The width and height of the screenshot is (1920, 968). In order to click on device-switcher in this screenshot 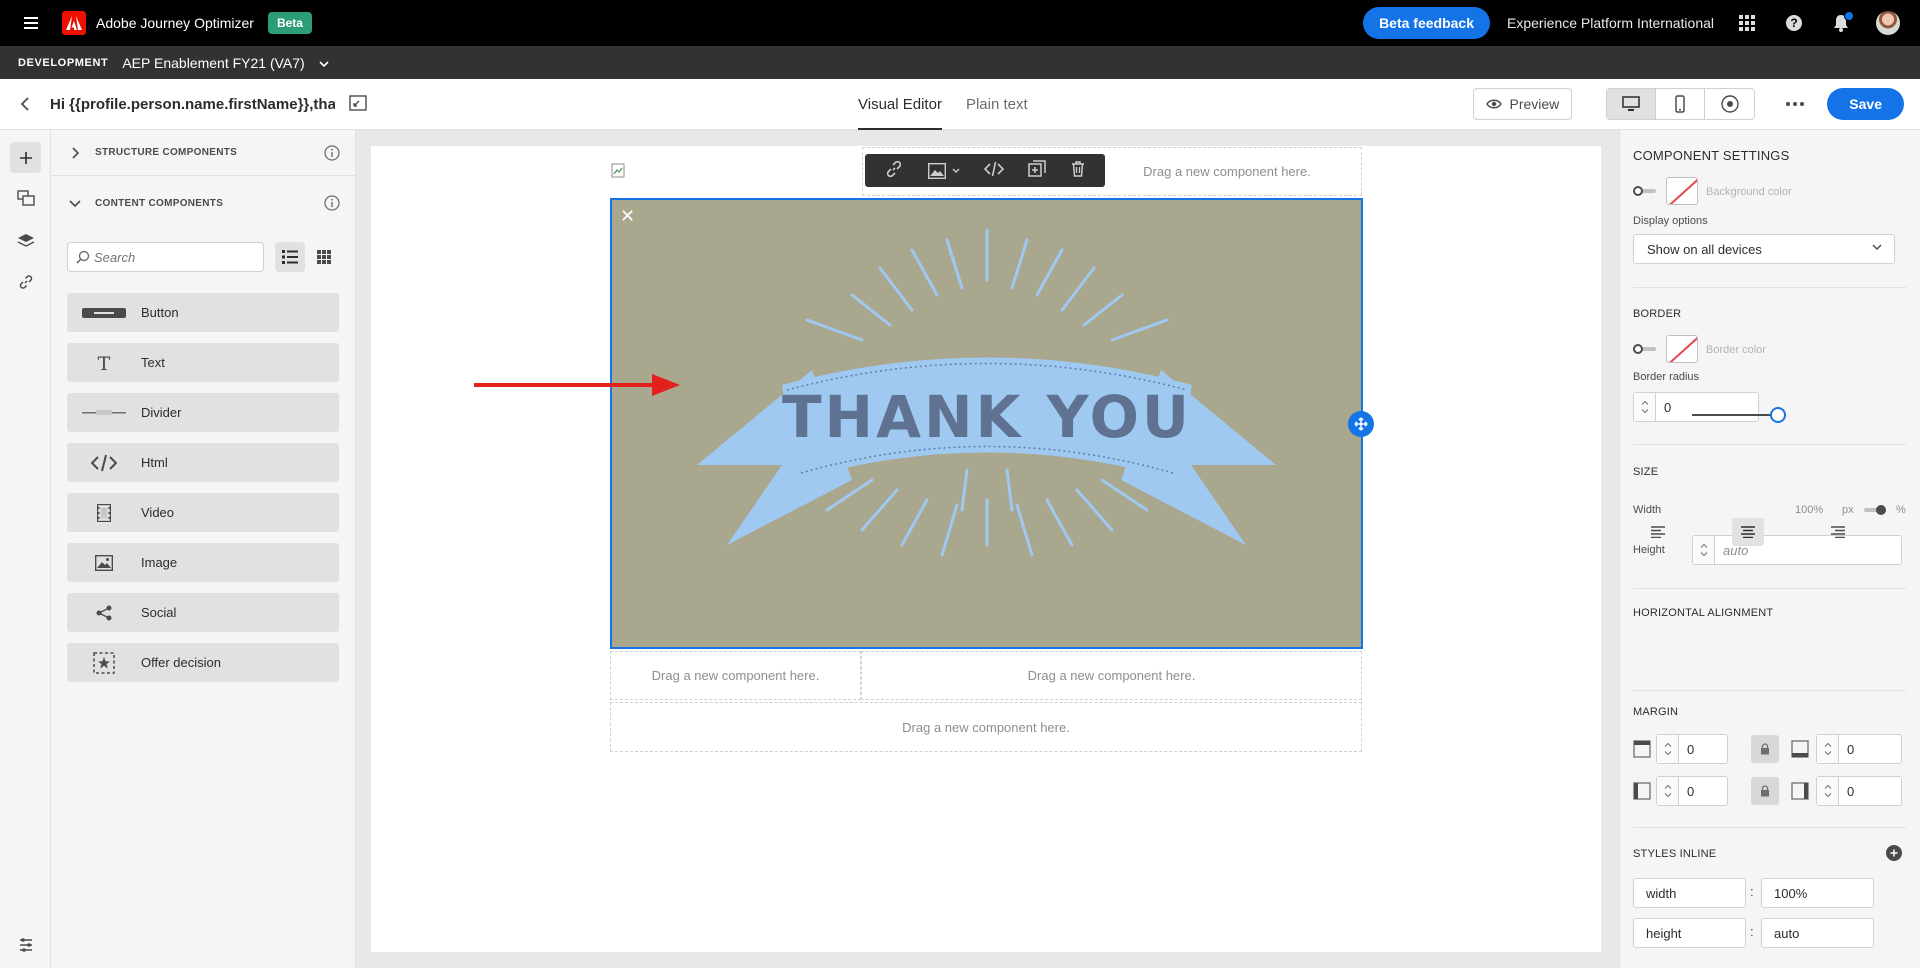, I will do `click(1681, 104)`.